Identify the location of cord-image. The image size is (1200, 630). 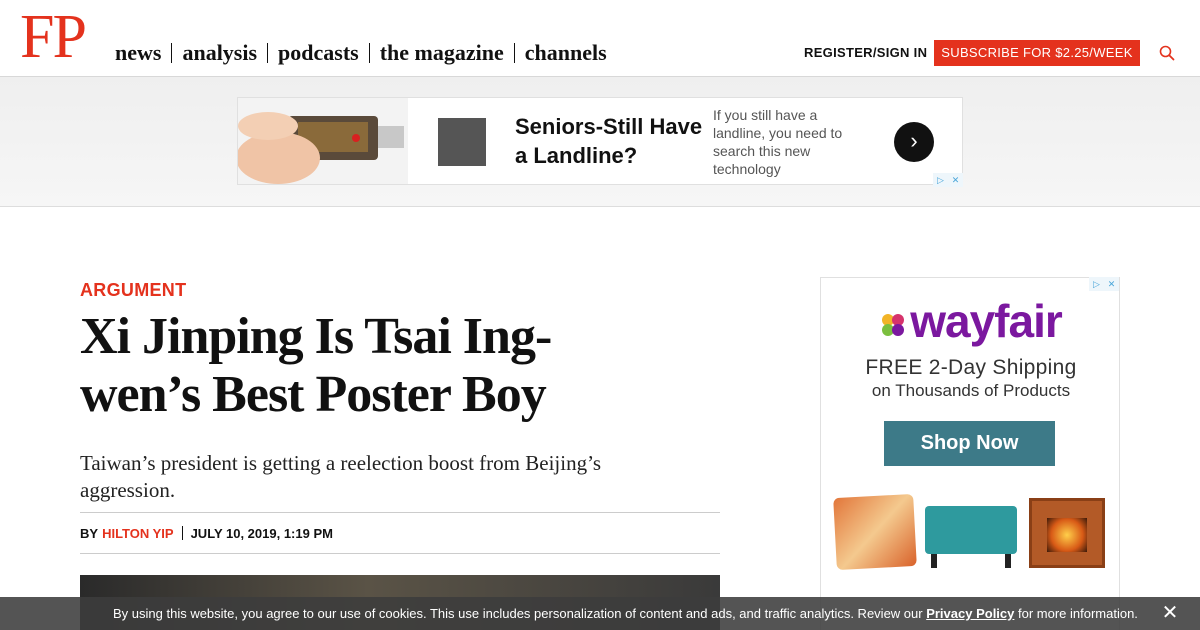
(462, 142).